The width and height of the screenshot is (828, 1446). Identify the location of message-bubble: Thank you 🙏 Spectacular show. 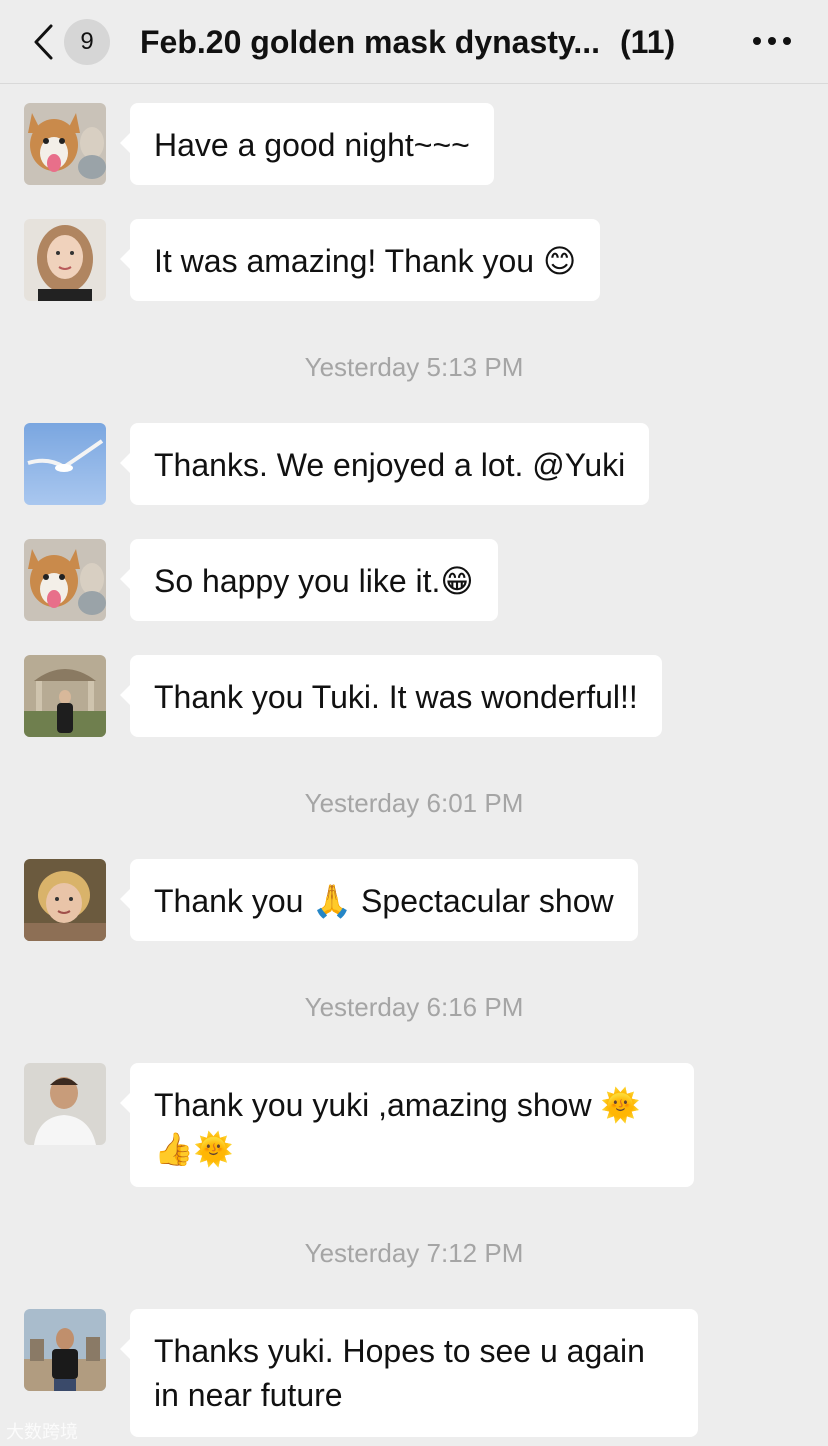
(379, 900).